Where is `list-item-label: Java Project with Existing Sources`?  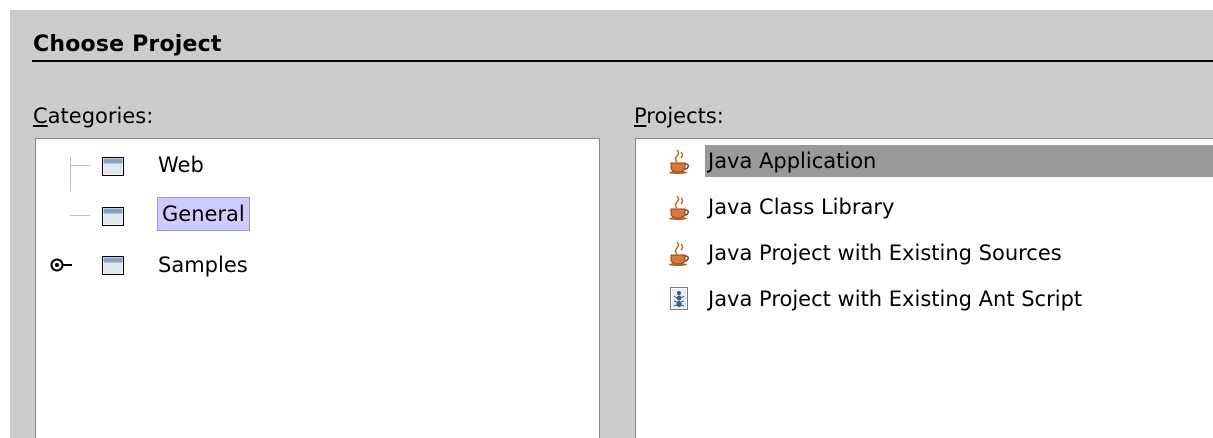
list-item-label: Java Project with Existing Sources is located at coordinates (885, 253).